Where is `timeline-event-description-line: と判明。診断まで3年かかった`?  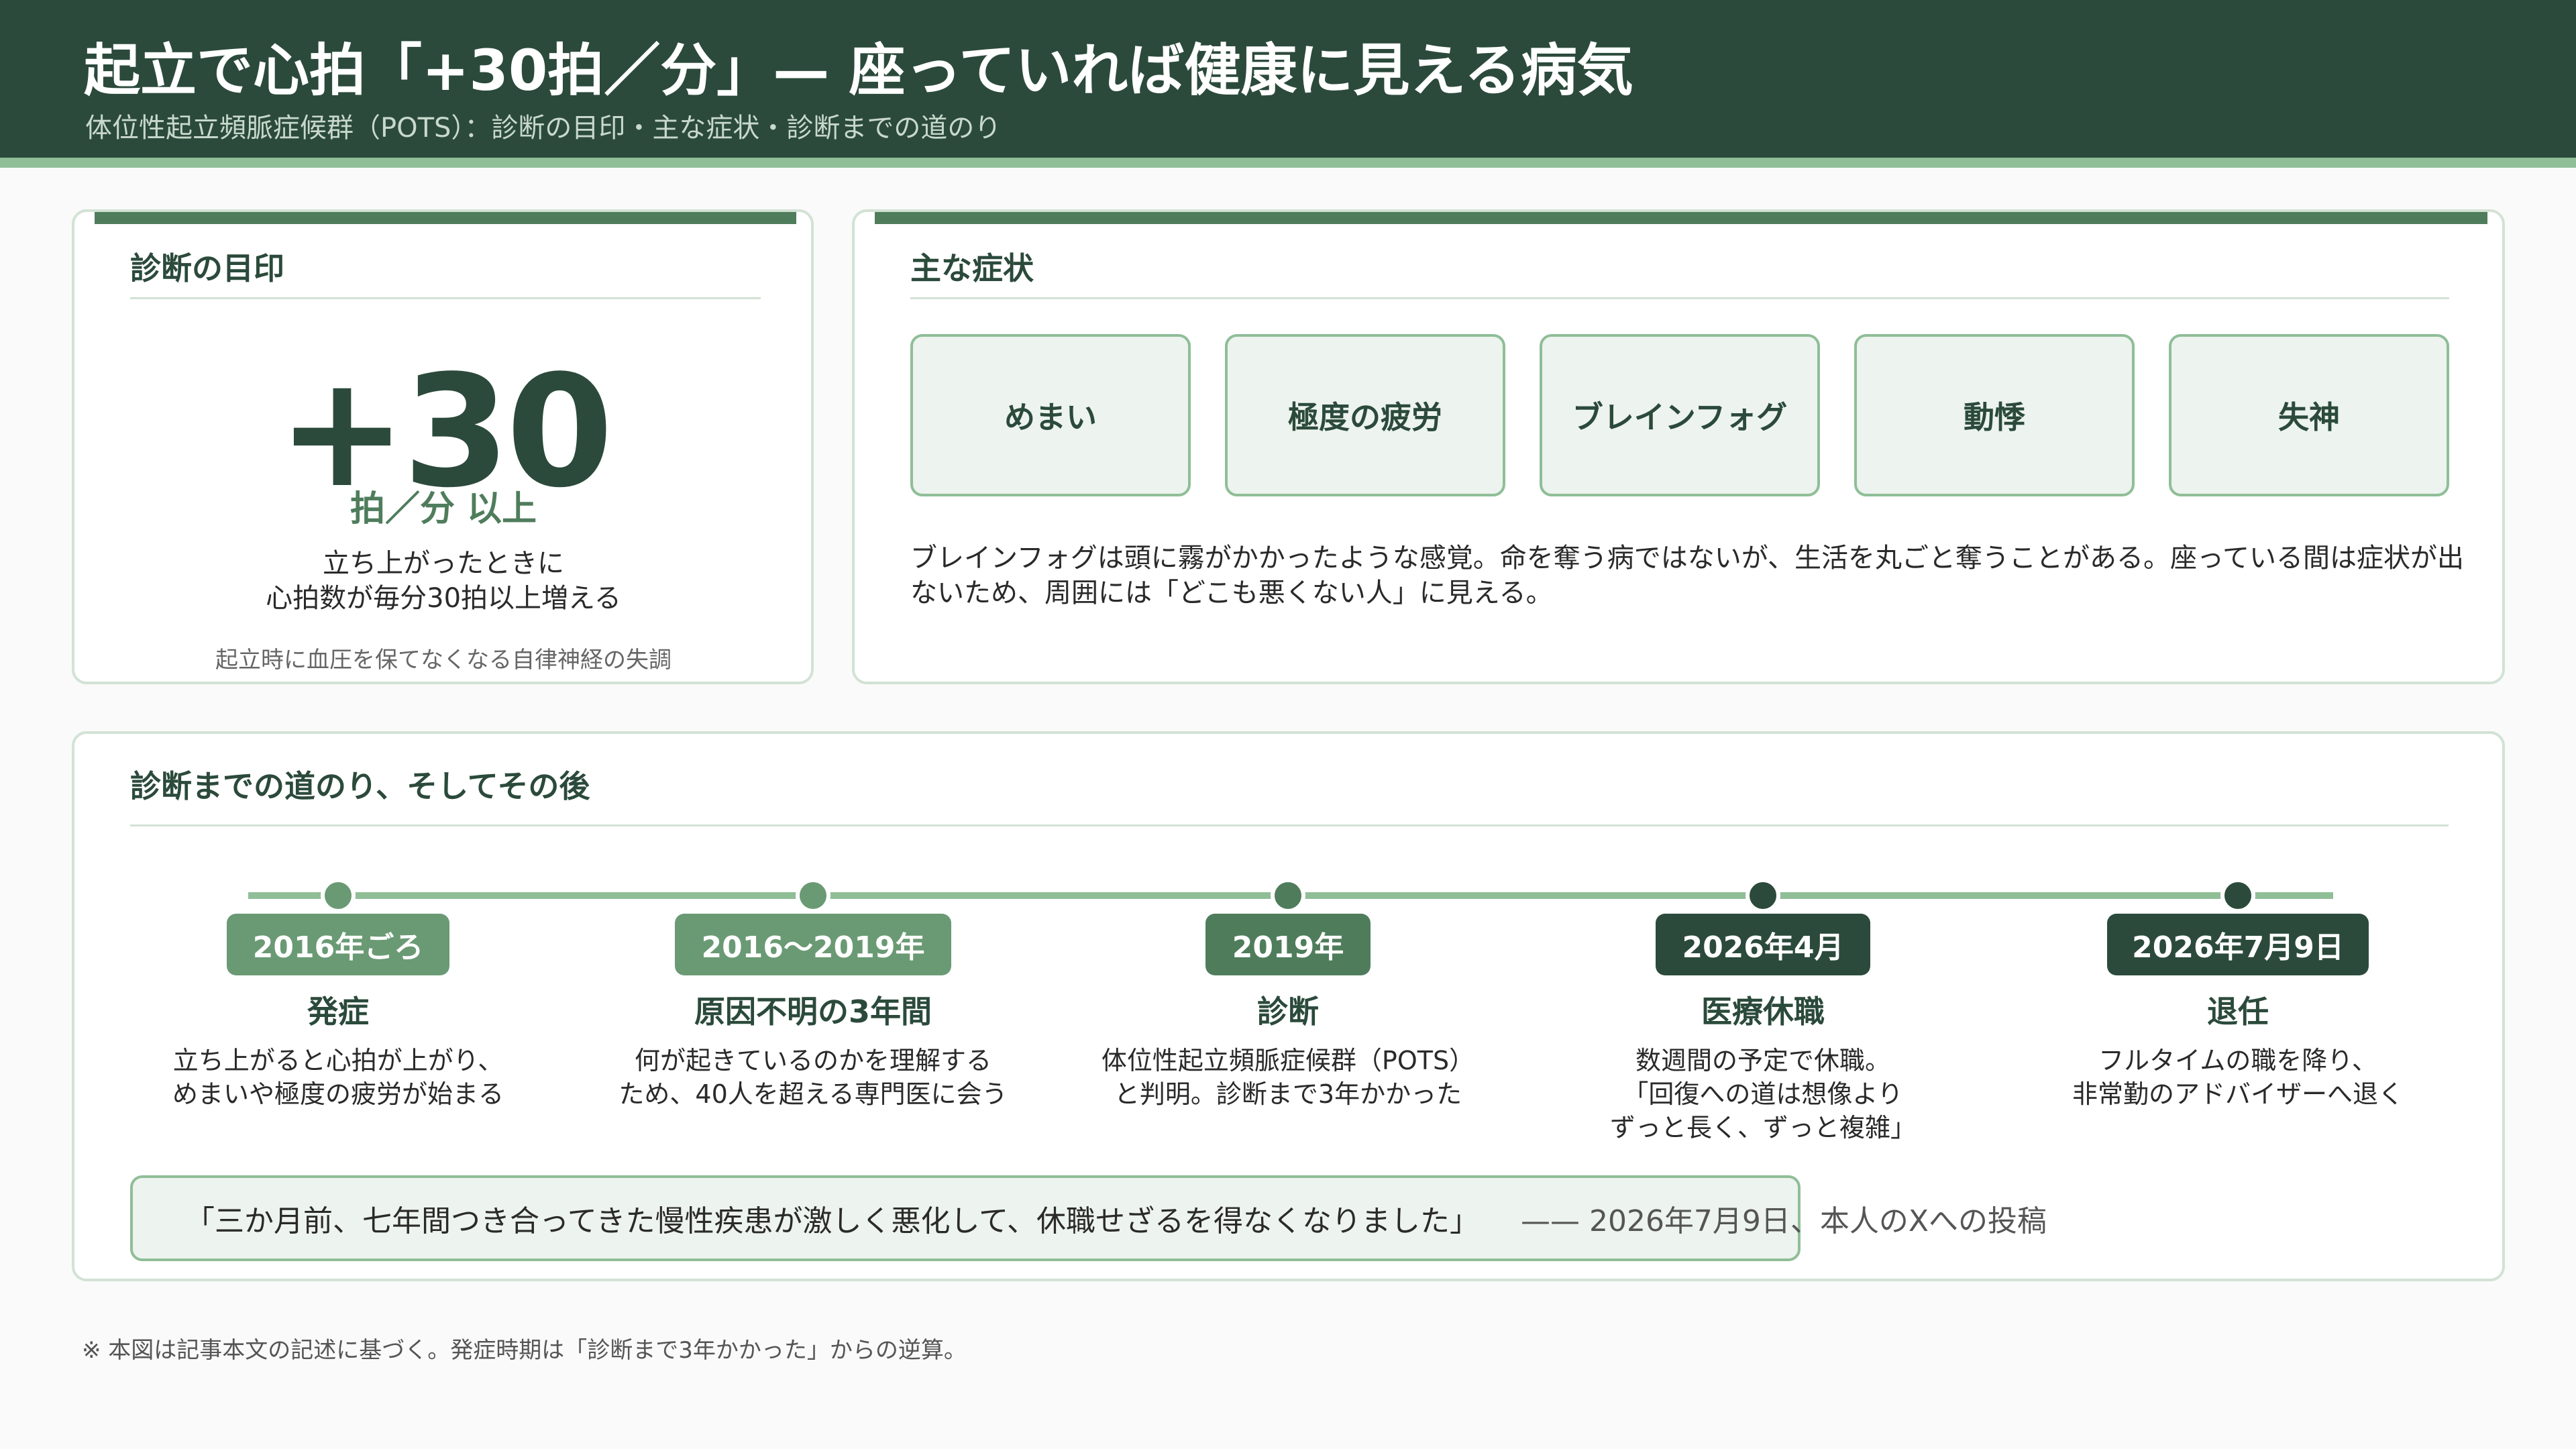 timeline-event-description-line: と判明。診断まで3年かかった is located at coordinates (1288, 1094).